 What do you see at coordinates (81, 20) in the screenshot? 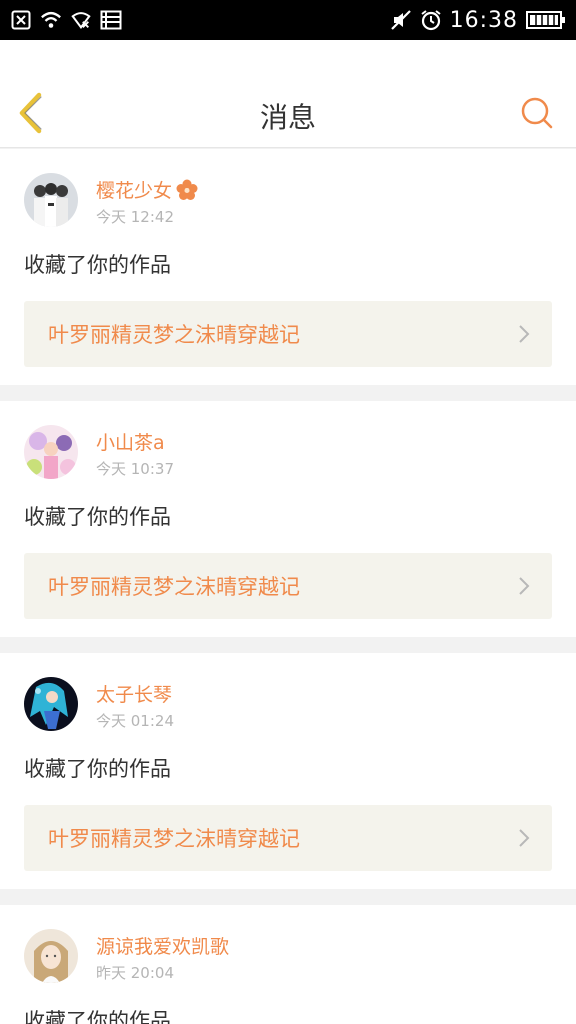
I see `signal-icon` at bounding box center [81, 20].